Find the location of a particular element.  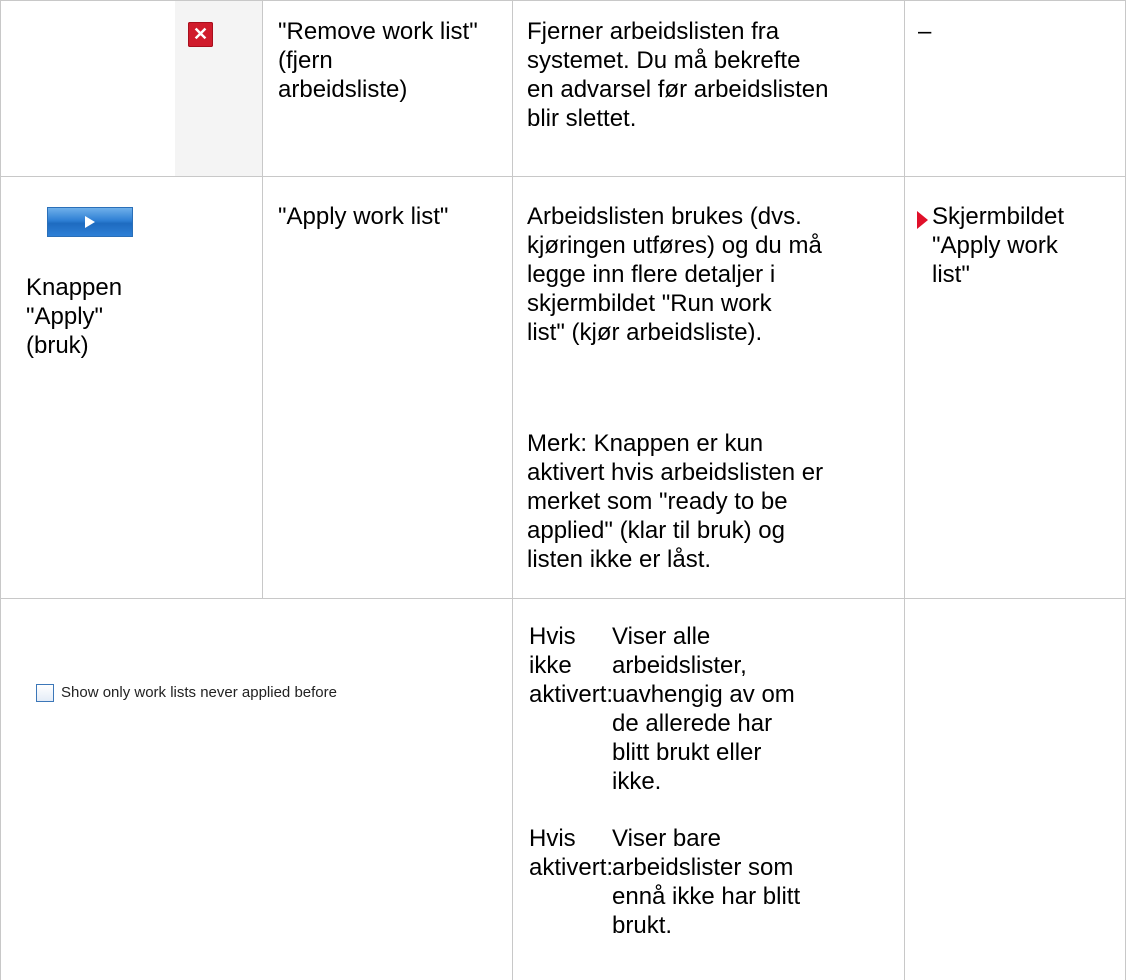

table-border-top is located at coordinates (563, 0).